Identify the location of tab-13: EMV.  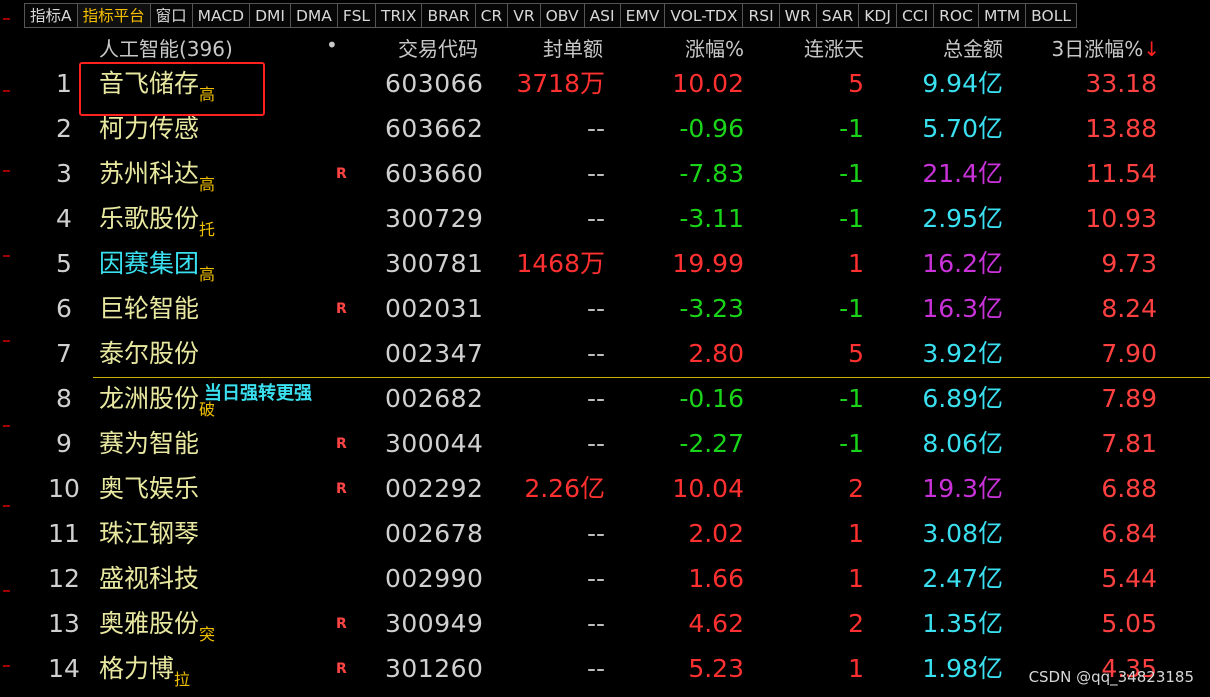
(643, 15).